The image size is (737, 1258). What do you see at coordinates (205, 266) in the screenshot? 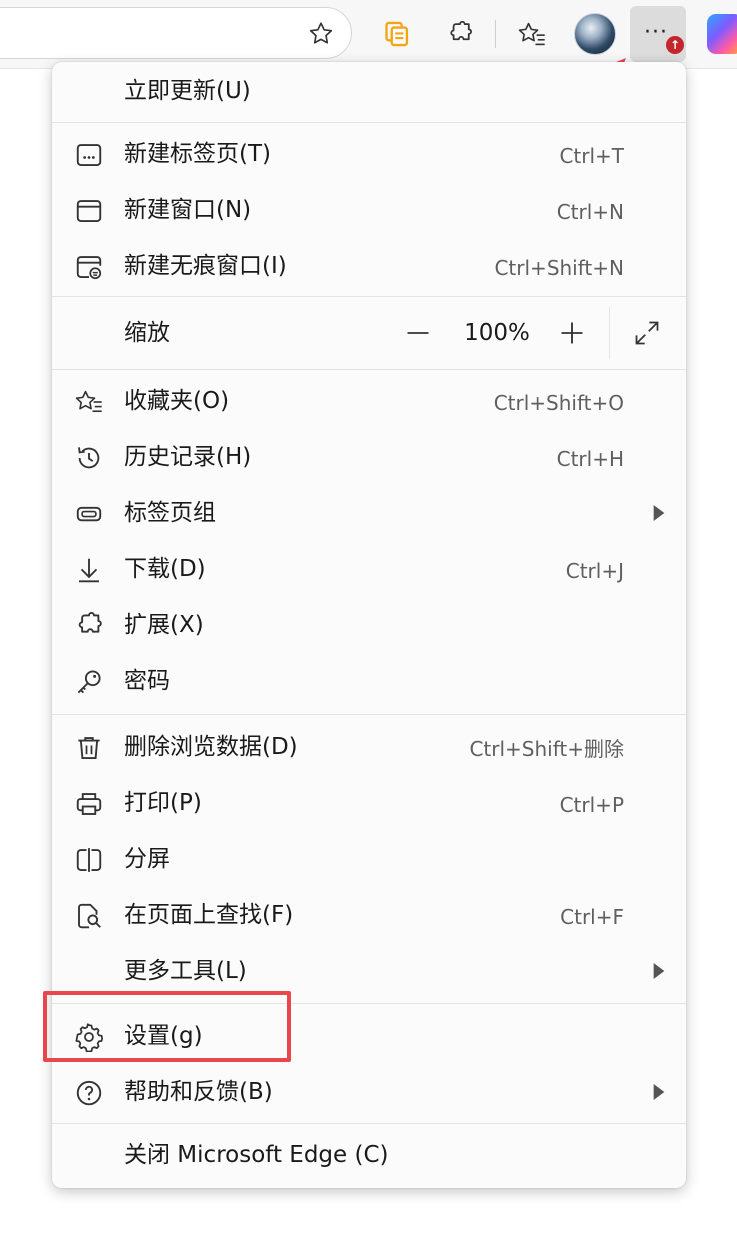
I see `menu-item-label: 新建无痕窗口(I)` at bounding box center [205, 266].